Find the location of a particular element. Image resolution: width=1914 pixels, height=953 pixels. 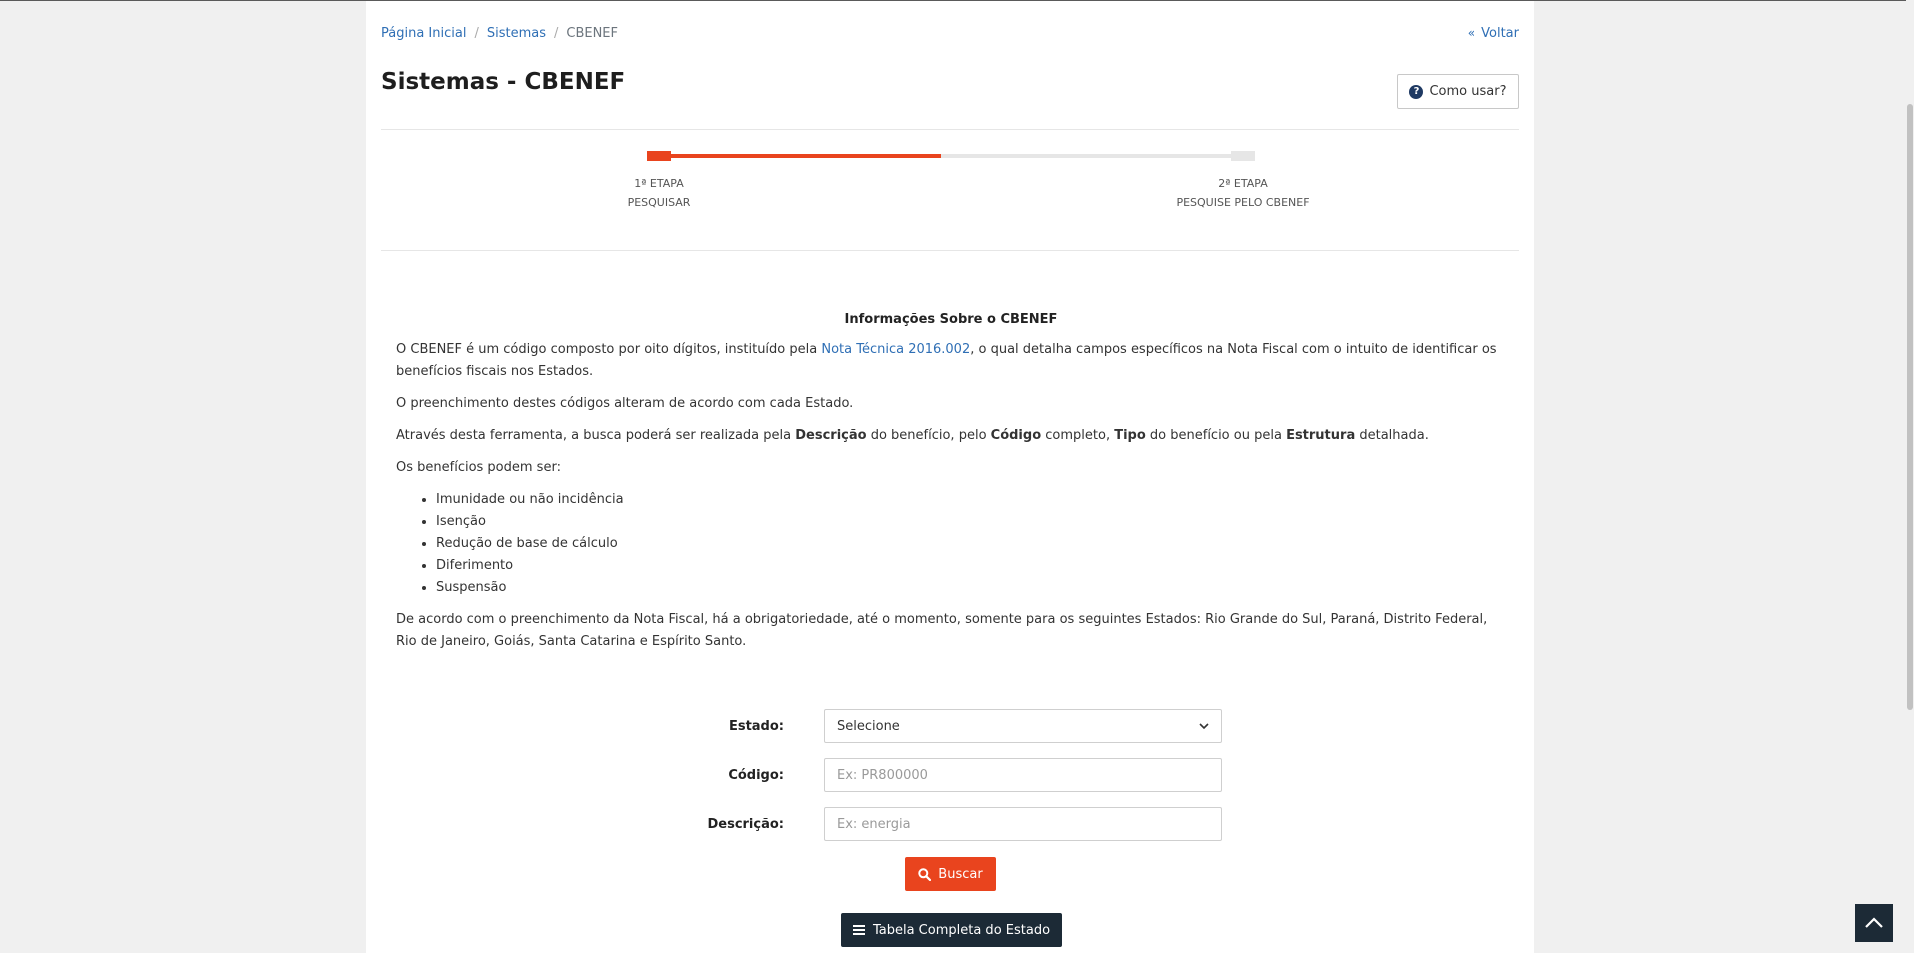

back-to-top-button is located at coordinates (1874, 923).